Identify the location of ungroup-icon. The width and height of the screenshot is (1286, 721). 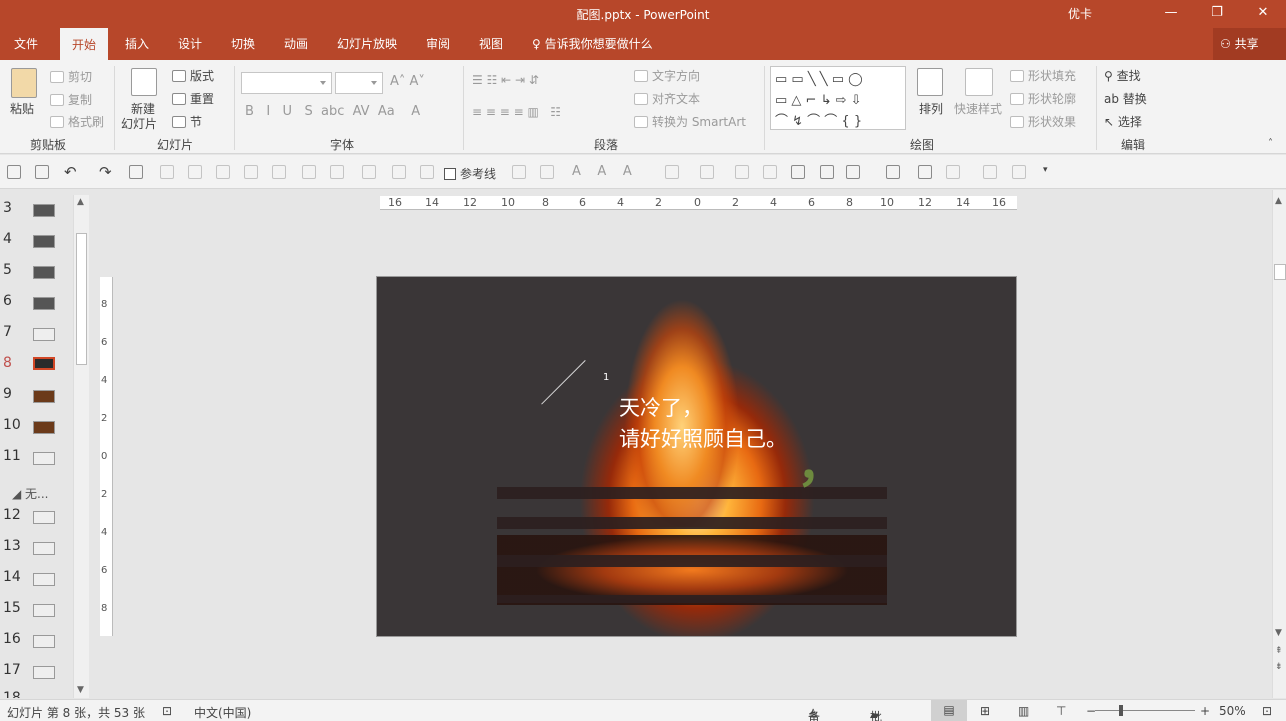
(427, 172).